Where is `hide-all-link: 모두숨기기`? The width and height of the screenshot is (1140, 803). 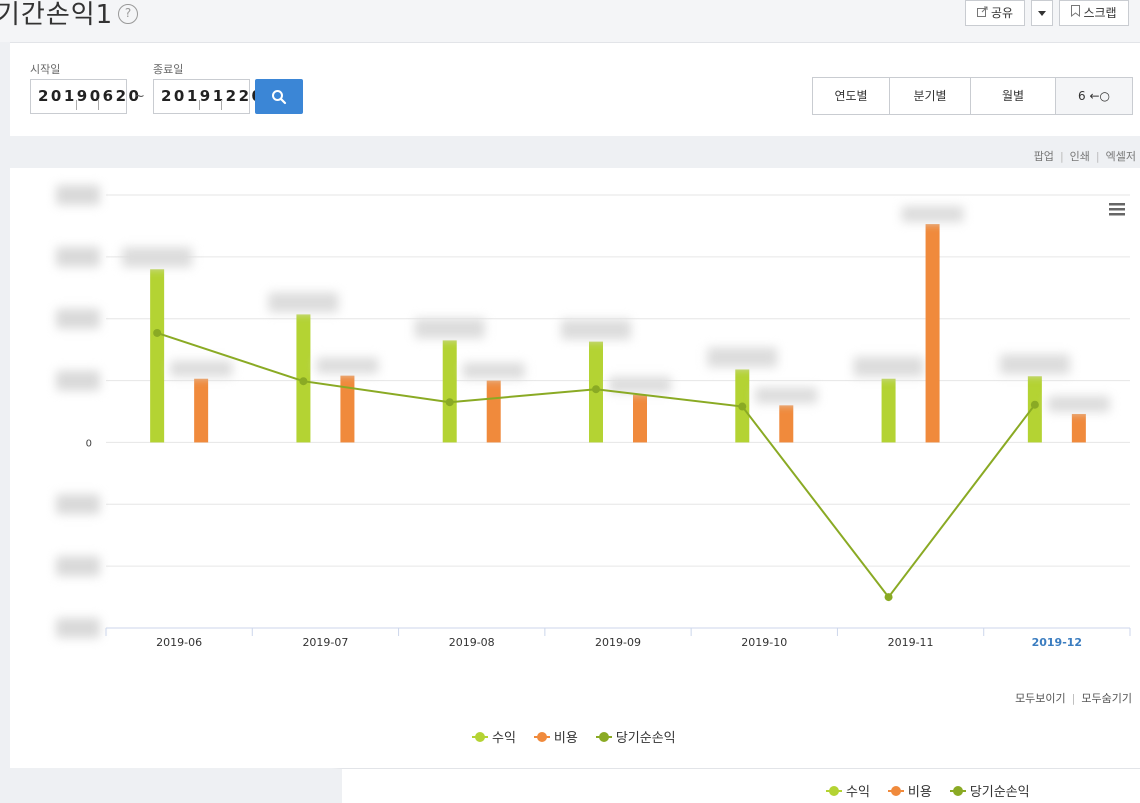 hide-all-link: 모두숨기기 is located at coordinates (1106, 698).